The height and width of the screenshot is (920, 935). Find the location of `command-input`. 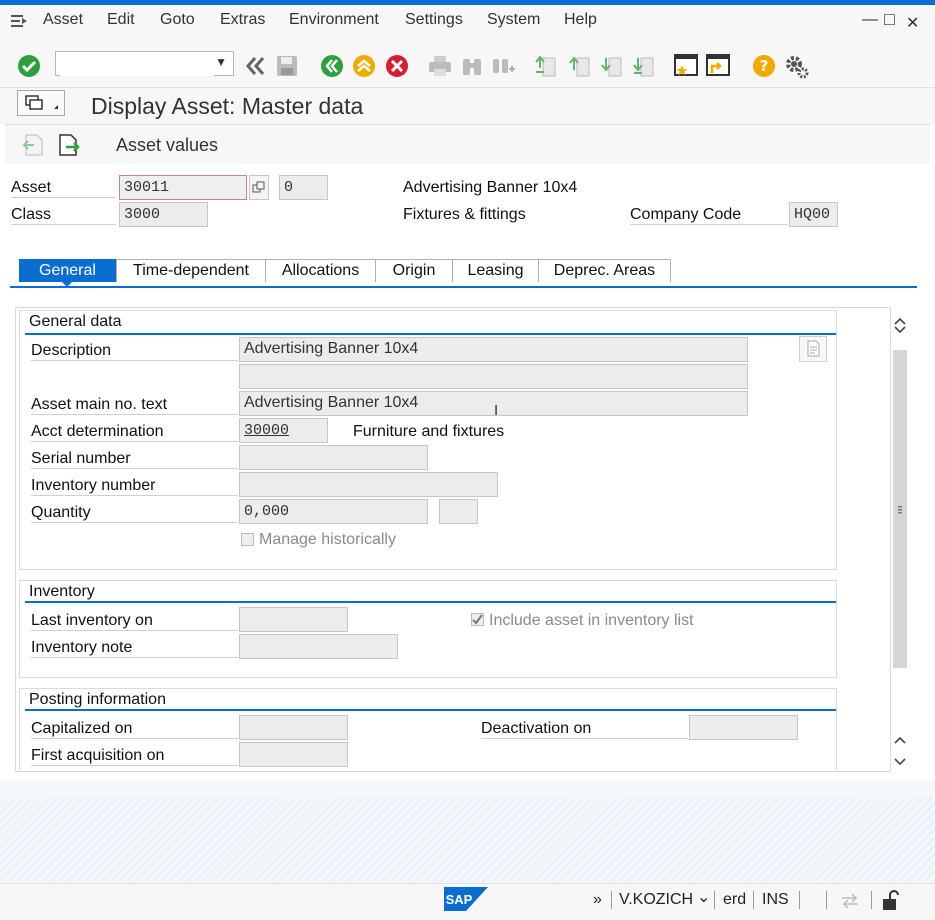

command-input is located at coordinates (137, 64).